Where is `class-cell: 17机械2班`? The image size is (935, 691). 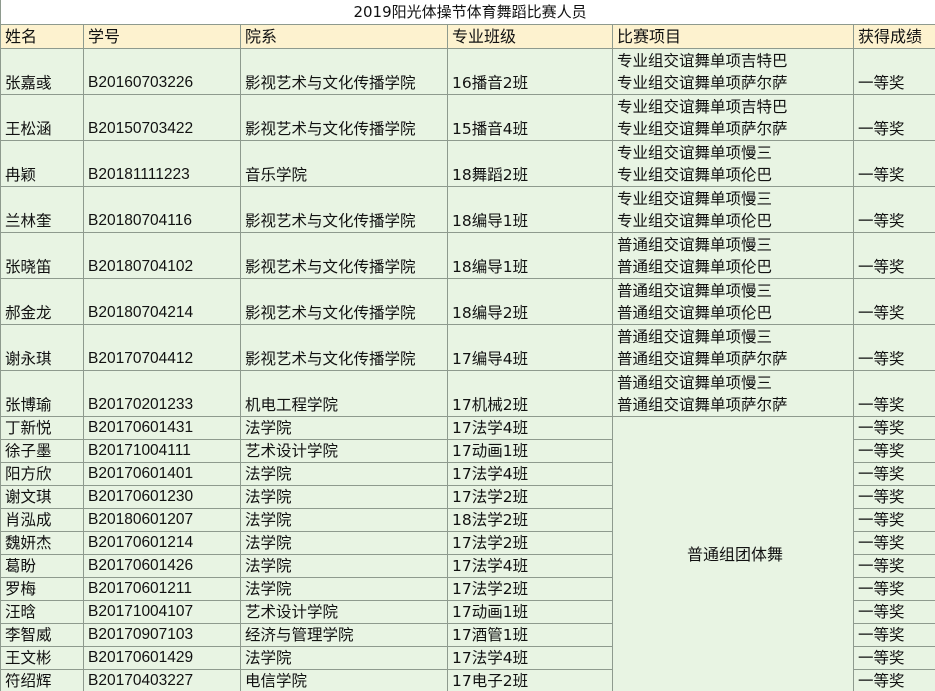
class-cell: 17机械2班 is located at coordinates (530, 393).